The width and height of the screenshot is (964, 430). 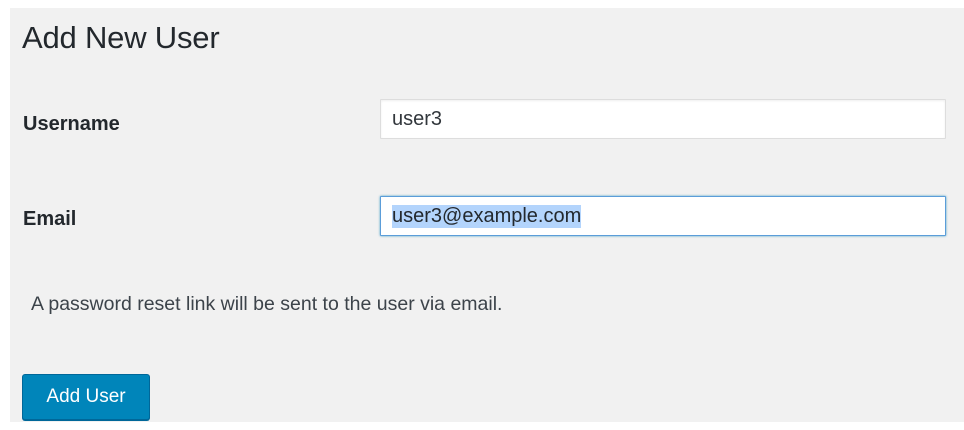 I want to click on page-title: Add New User, so click(x=121, y=37).